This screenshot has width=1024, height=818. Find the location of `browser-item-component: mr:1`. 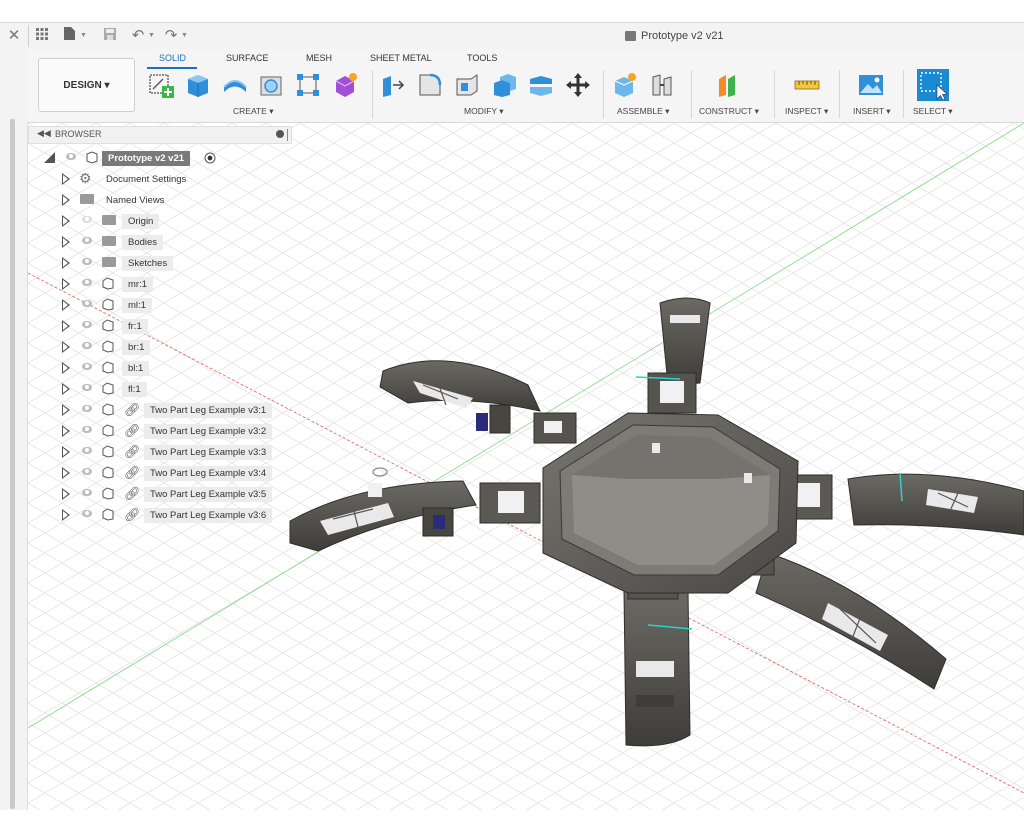

browser-item-component: mr:1 is located at coordinates (167, 284).